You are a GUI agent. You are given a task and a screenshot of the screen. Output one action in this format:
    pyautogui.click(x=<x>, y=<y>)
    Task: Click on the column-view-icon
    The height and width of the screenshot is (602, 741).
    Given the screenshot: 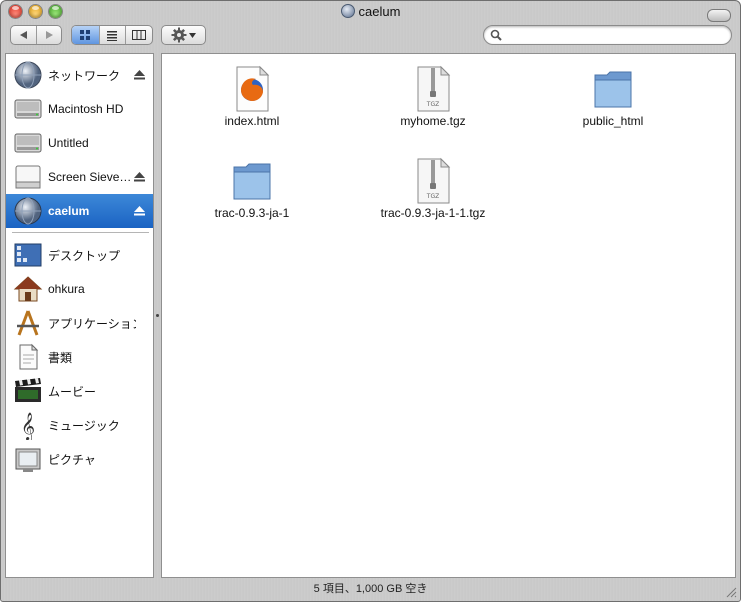 What is the action you would take?
    pyautogui.click(x=139, y=35)
    